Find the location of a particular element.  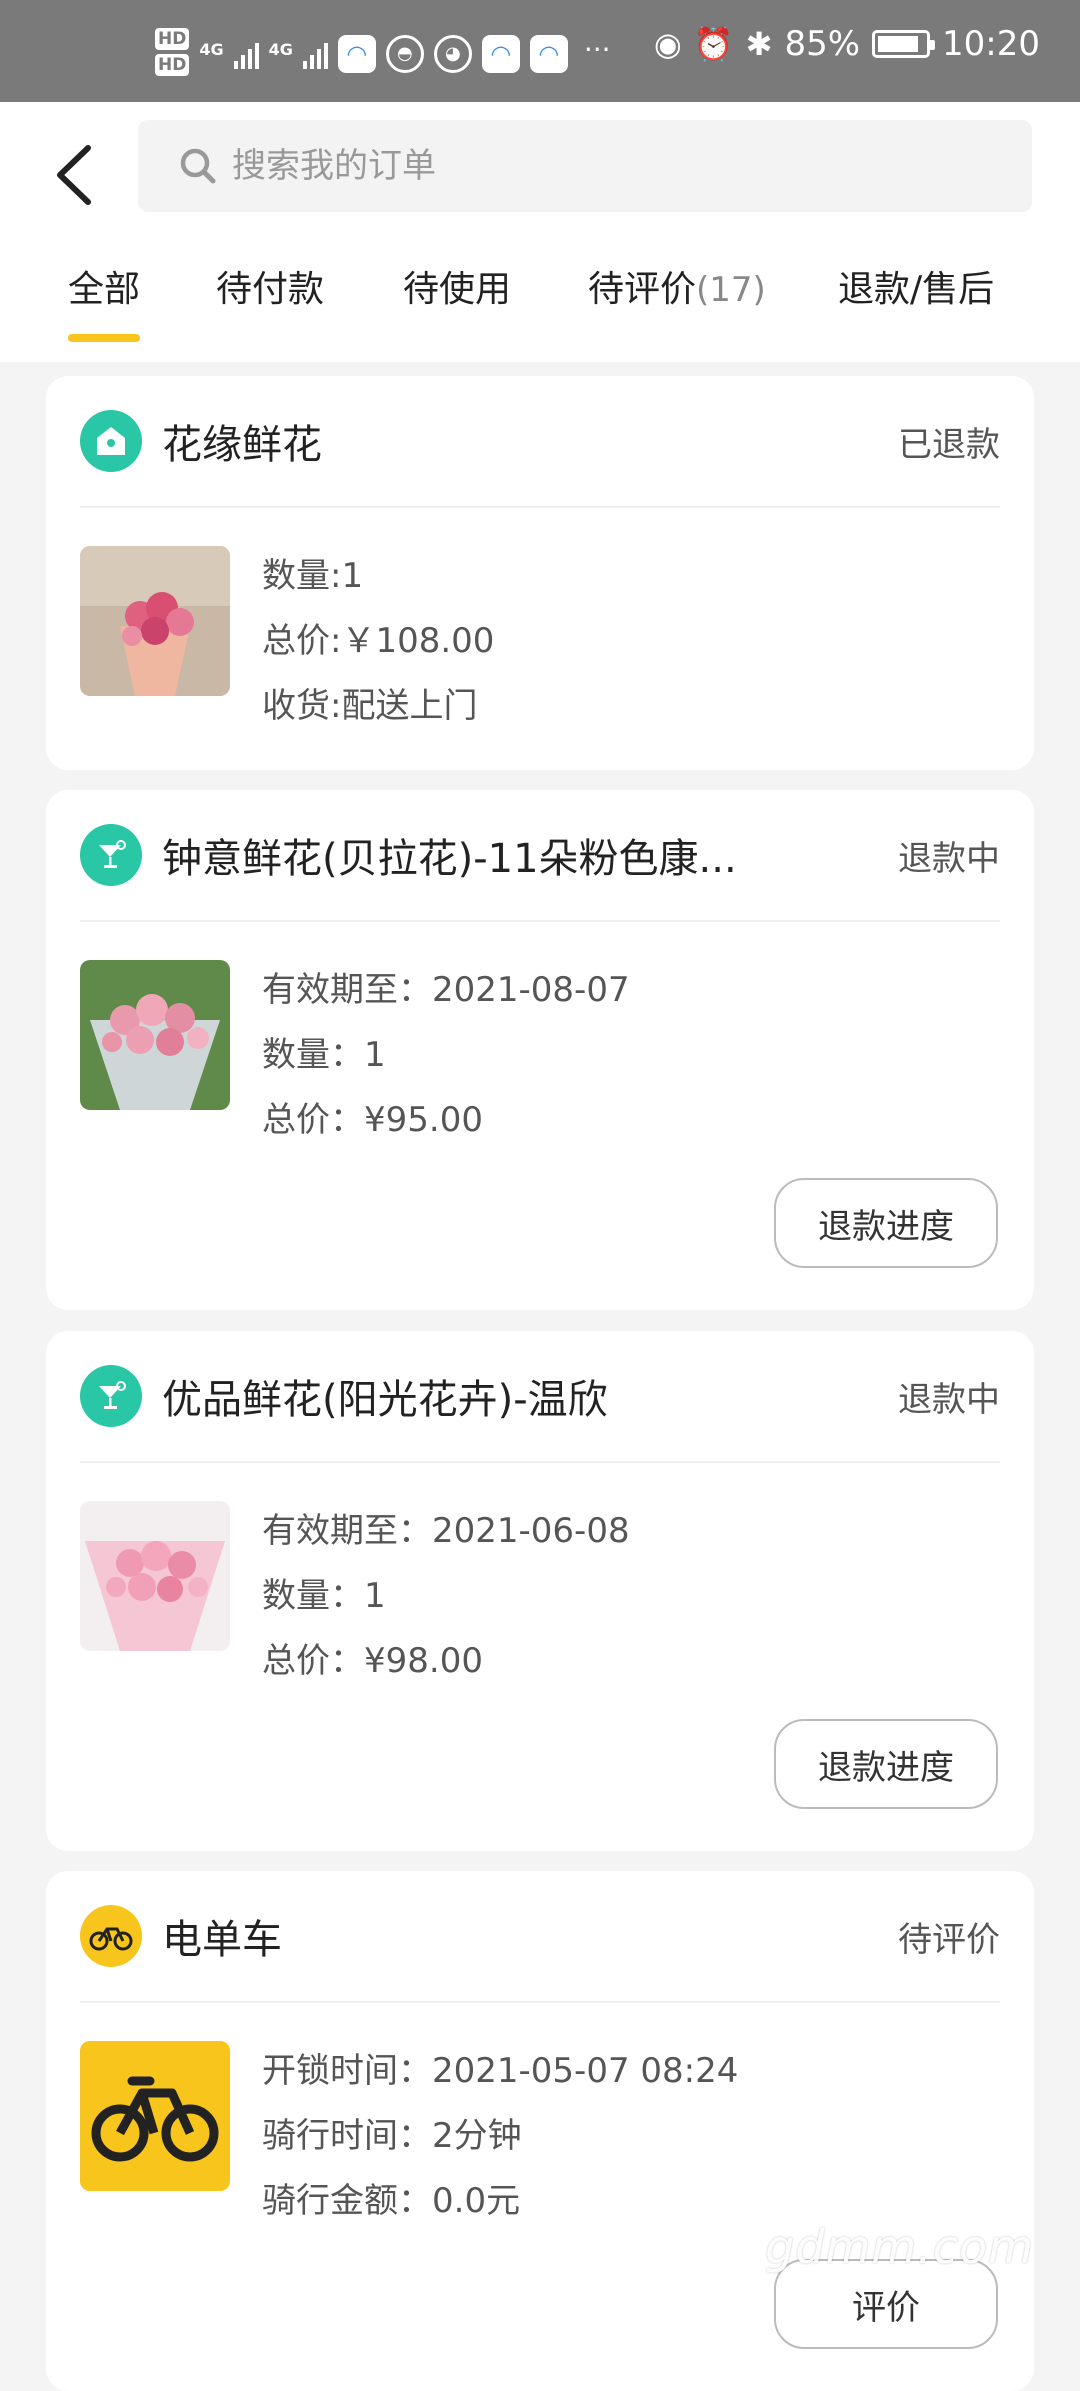

header: 全部 待付款 待使用 待评价(17) 退款/售后 is located at coordinates (540, 232).